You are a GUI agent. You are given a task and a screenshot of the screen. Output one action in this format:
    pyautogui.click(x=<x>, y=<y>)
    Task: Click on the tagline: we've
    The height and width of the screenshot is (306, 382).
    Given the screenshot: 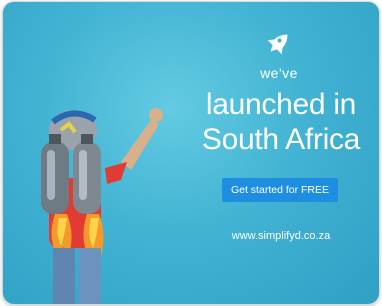 What is the action you would take?
    pyautogui.click(x=279, y=73)
    